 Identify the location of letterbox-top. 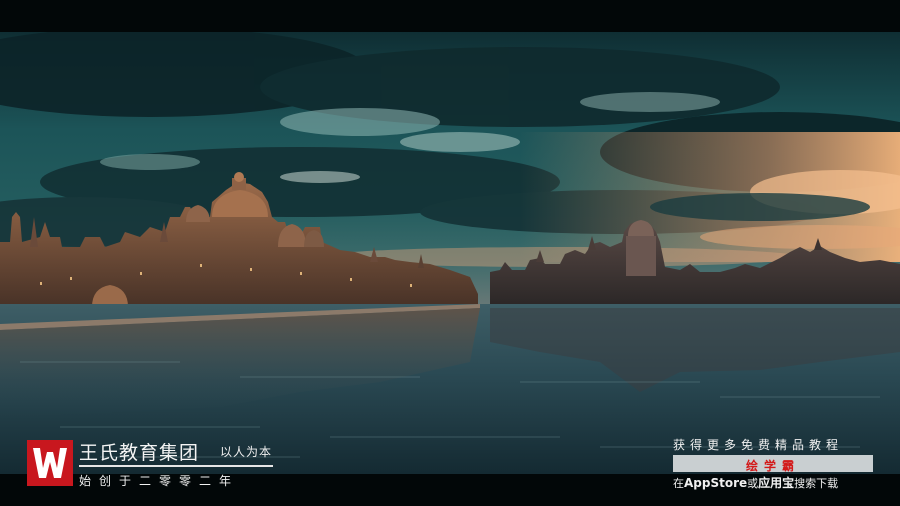
(450, 16).